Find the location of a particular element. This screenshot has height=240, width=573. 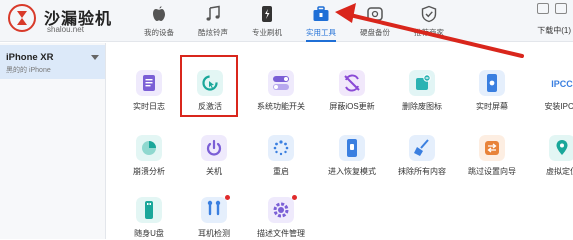

hourglass-logo-icon is located at coordinates (22, 18).